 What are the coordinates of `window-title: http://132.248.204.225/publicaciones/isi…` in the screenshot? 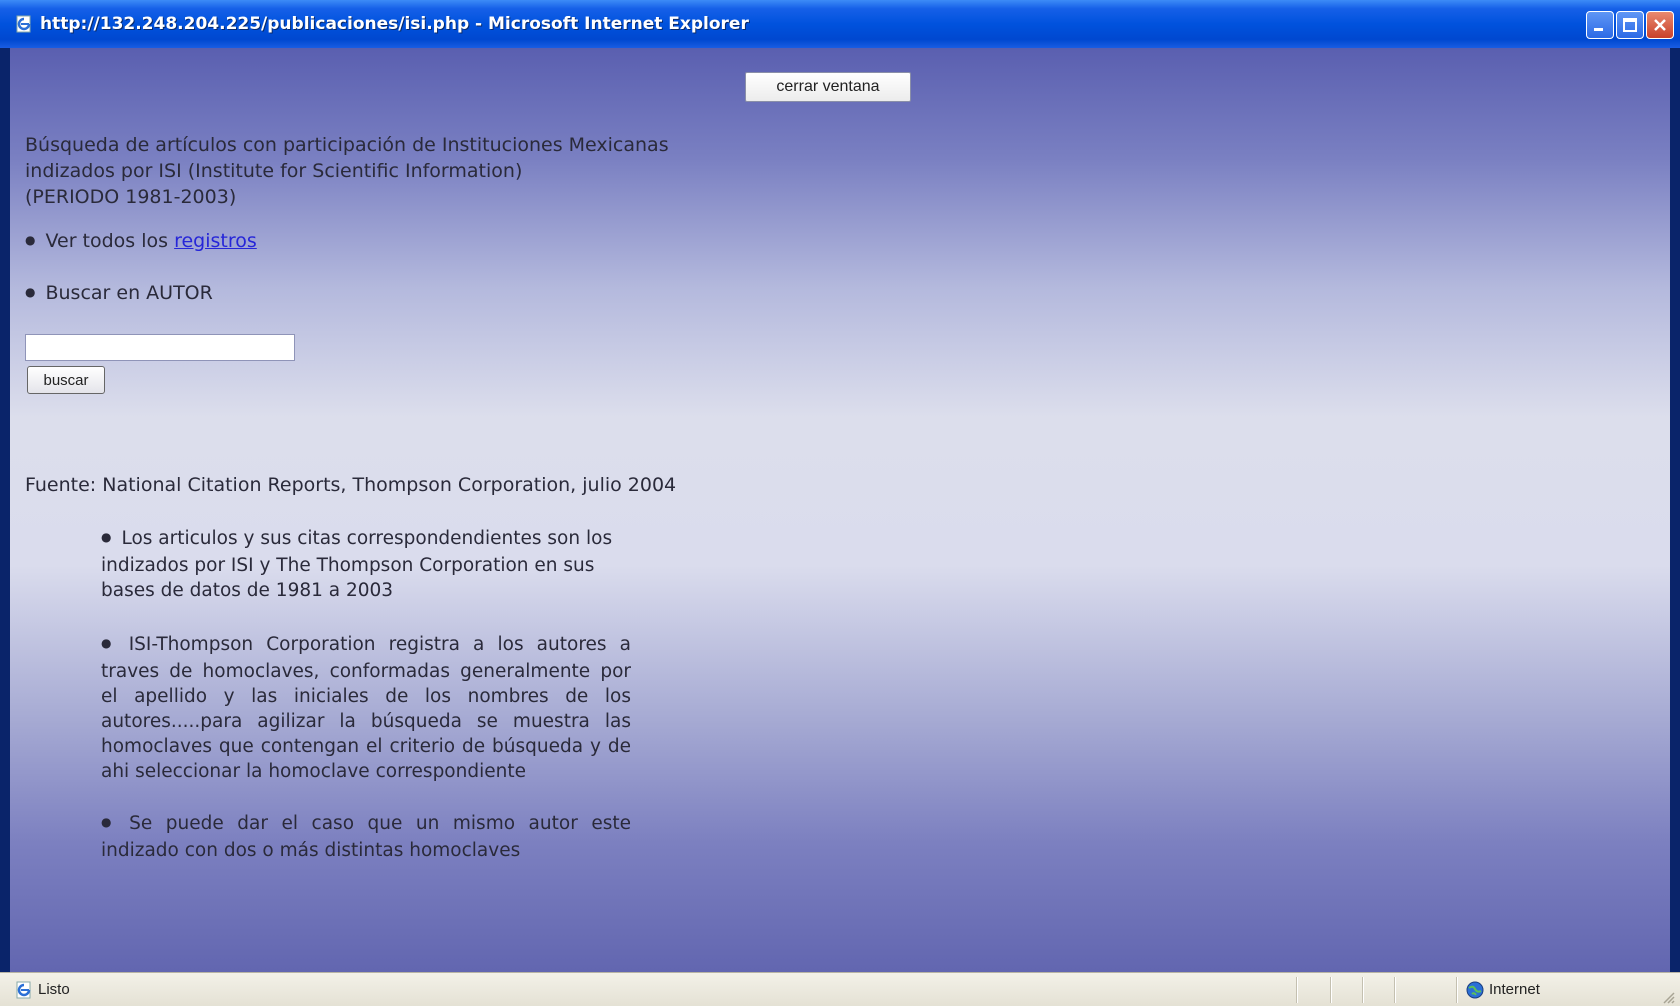 It's located at (394, 24).